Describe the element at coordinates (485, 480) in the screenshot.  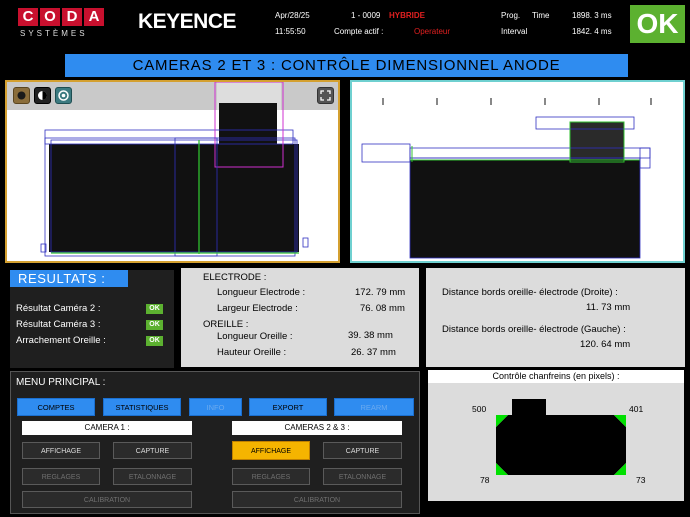
I see `chamfer-bottom-left-value: 78` at that location.